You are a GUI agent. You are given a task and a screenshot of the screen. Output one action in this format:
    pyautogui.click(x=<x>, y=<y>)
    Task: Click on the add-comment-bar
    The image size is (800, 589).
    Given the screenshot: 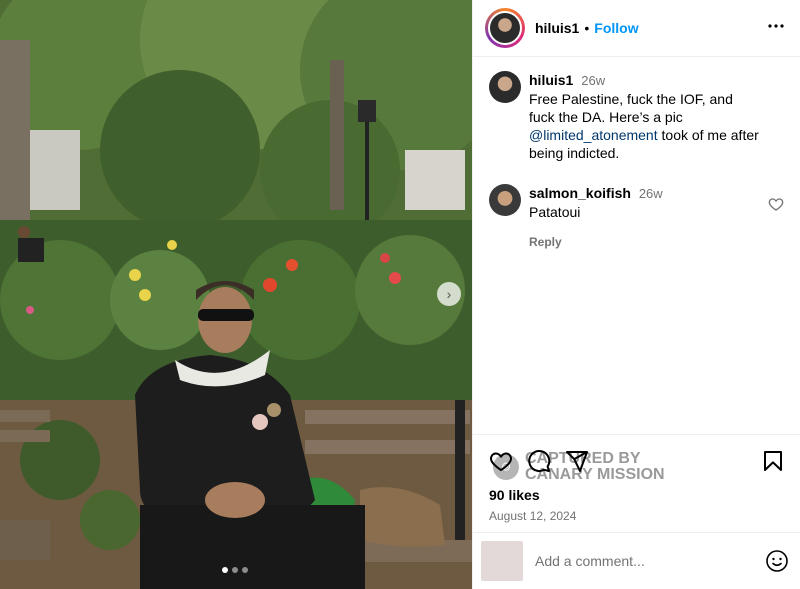 What is the action you would take?
    pyautogui.click(x=636, y=560)
    